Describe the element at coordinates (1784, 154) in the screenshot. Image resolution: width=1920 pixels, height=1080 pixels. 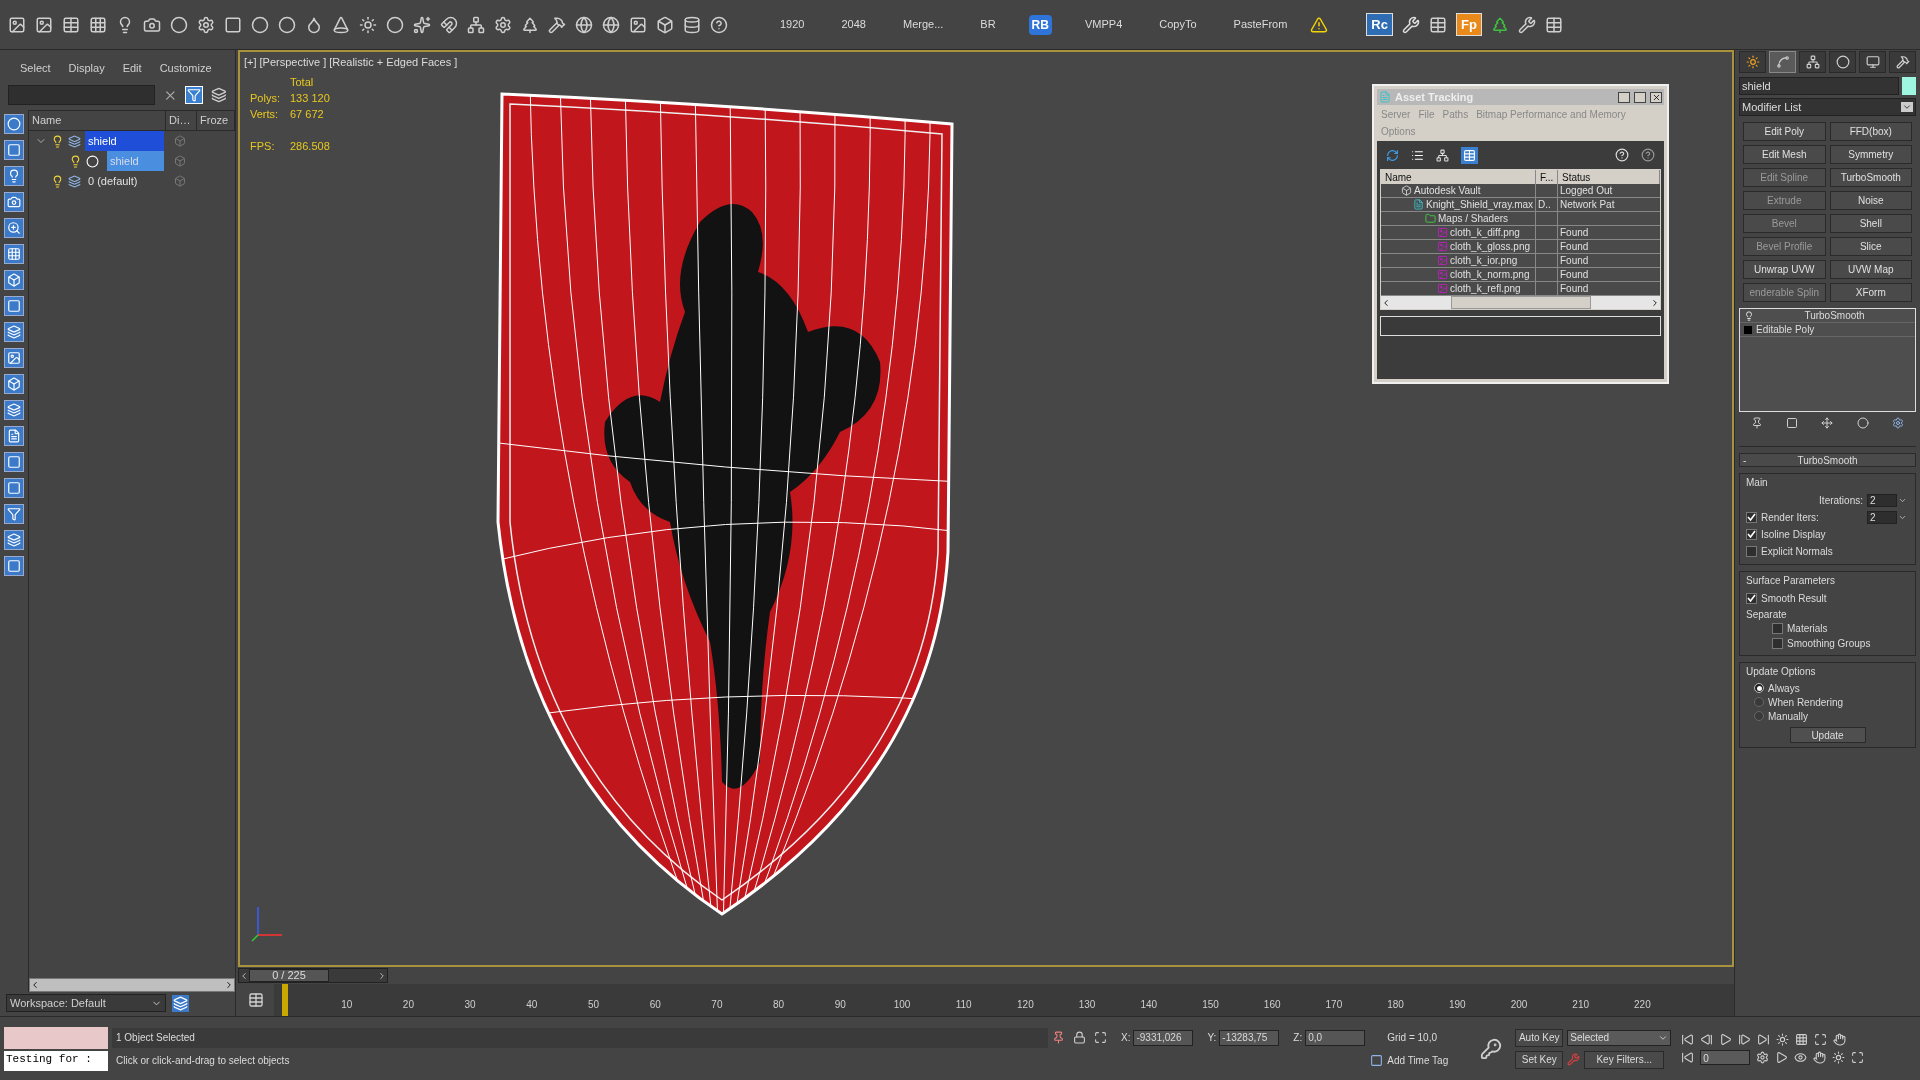
I see `modifier-button: Edit Mesh` at that location.